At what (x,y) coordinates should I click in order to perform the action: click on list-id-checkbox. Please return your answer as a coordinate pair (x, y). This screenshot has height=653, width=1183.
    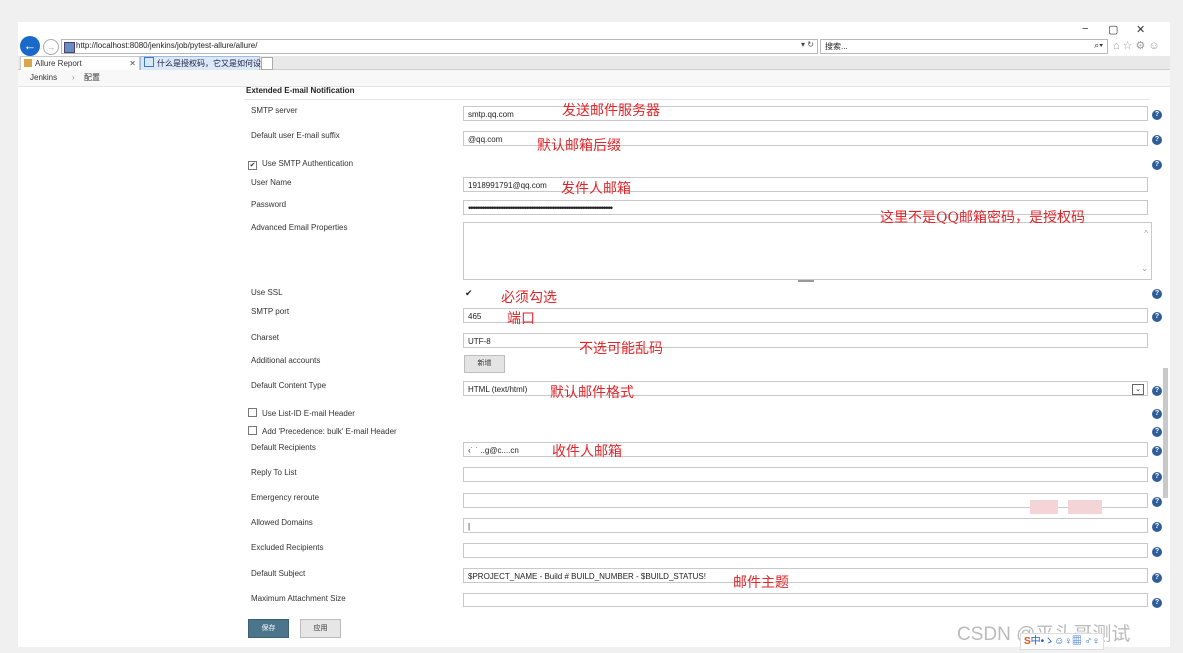
    Looking at the image, I should click on (252, 412).